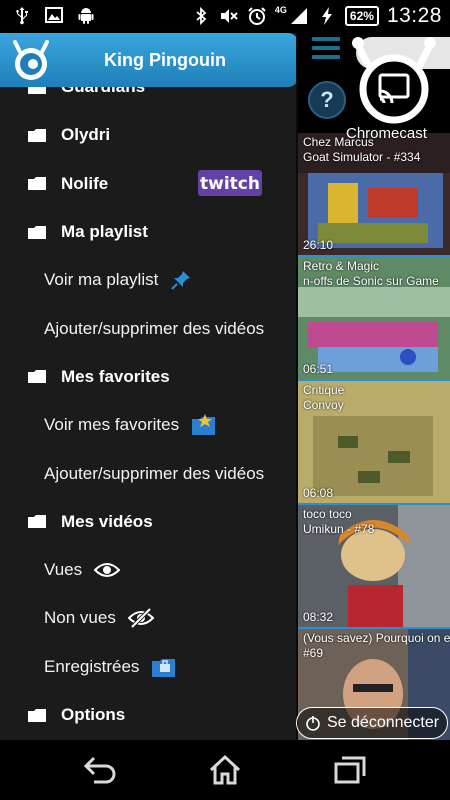 The height and width of the screenshot is (800, 450). Describe the element at coordinates (318, 493) in the screenshot. I see `video-duration: 06:08` at that location.